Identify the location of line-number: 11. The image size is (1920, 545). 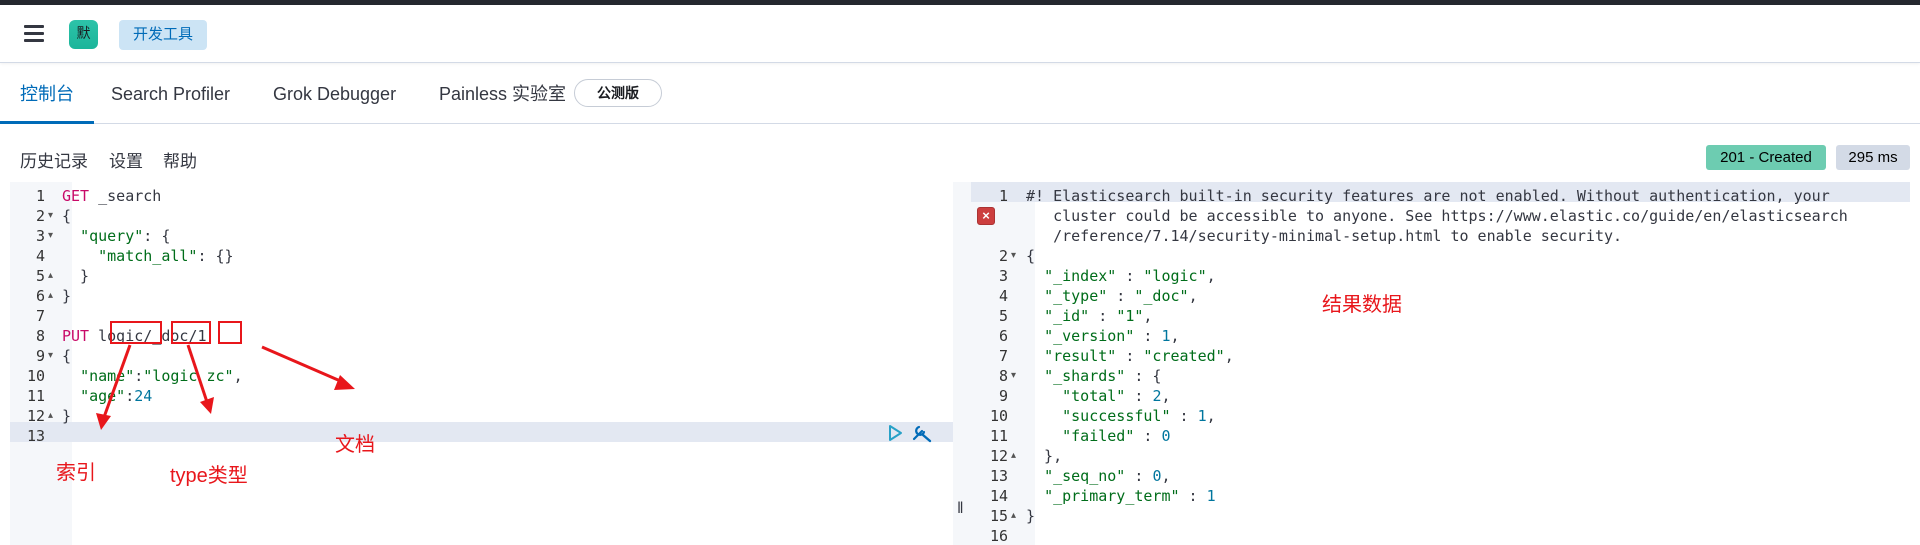
(998, 436).